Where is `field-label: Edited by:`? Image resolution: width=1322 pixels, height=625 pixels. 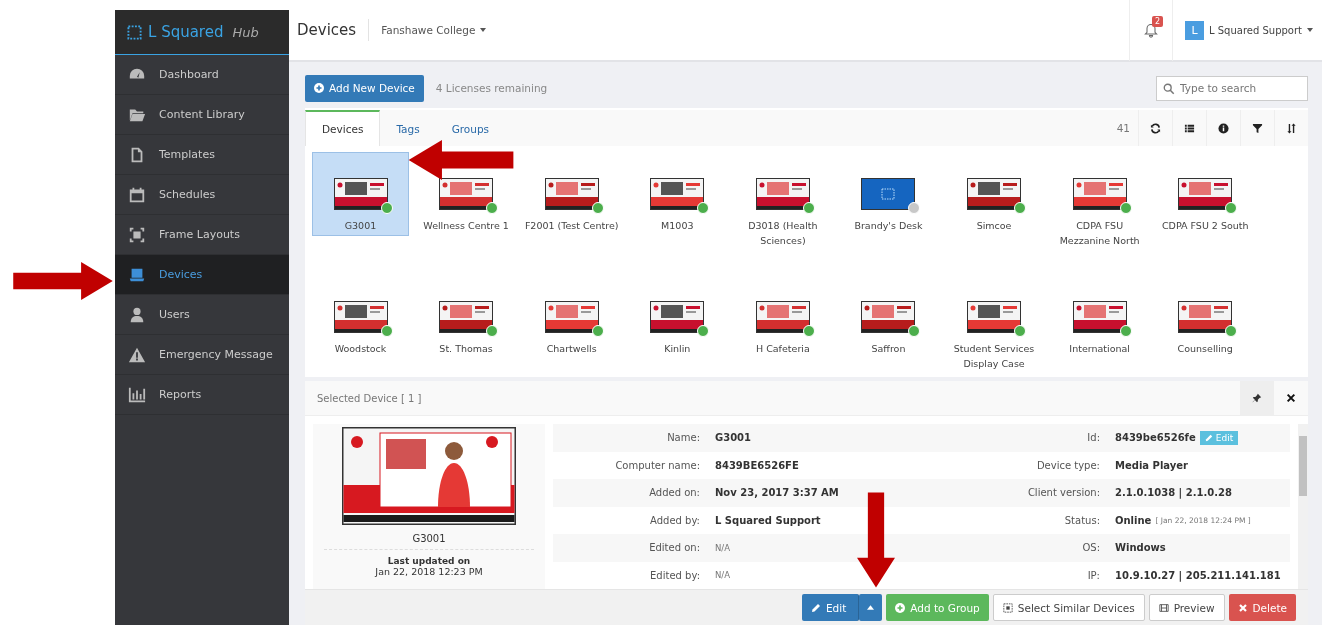
field-label: Edited by: is located at coordinates (674, 575).